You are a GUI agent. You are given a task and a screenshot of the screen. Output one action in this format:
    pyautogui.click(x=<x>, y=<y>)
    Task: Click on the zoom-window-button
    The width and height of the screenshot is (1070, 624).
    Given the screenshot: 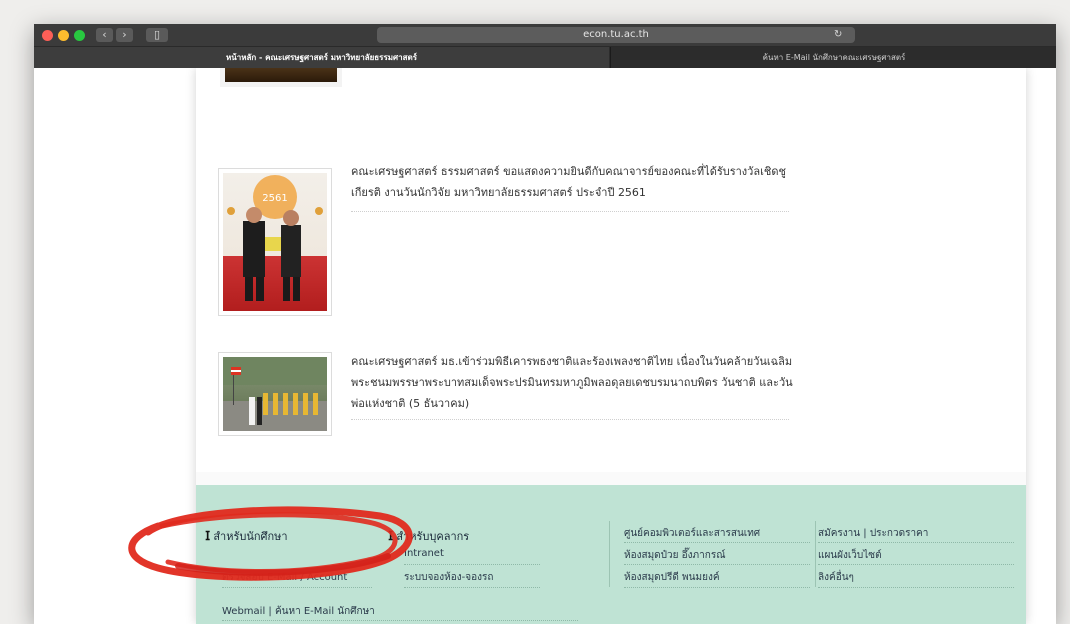 What is the action you would take?
    pyautogui.click(x=79, y=35)
    